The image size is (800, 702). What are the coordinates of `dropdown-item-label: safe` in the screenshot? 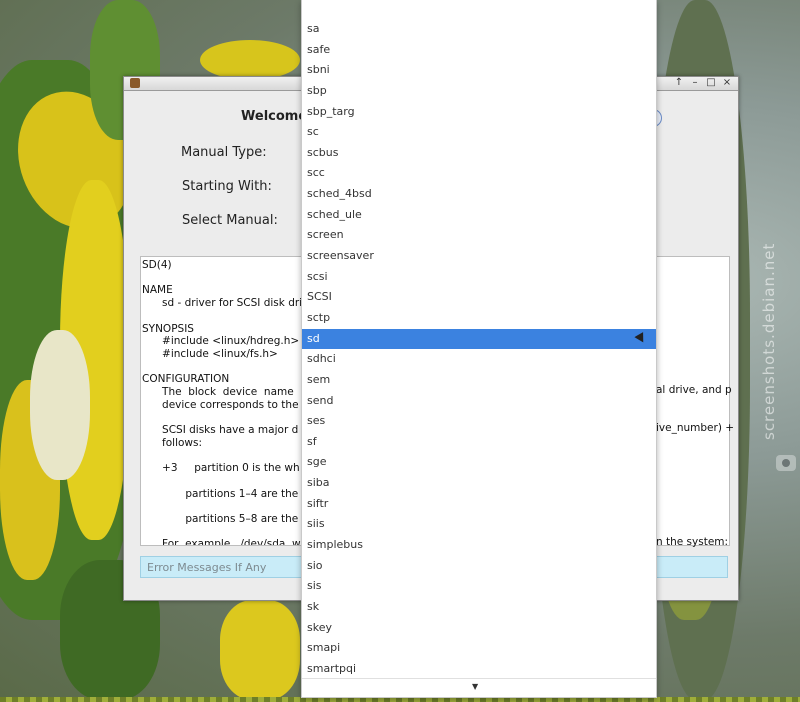 It's located at (319, 49).